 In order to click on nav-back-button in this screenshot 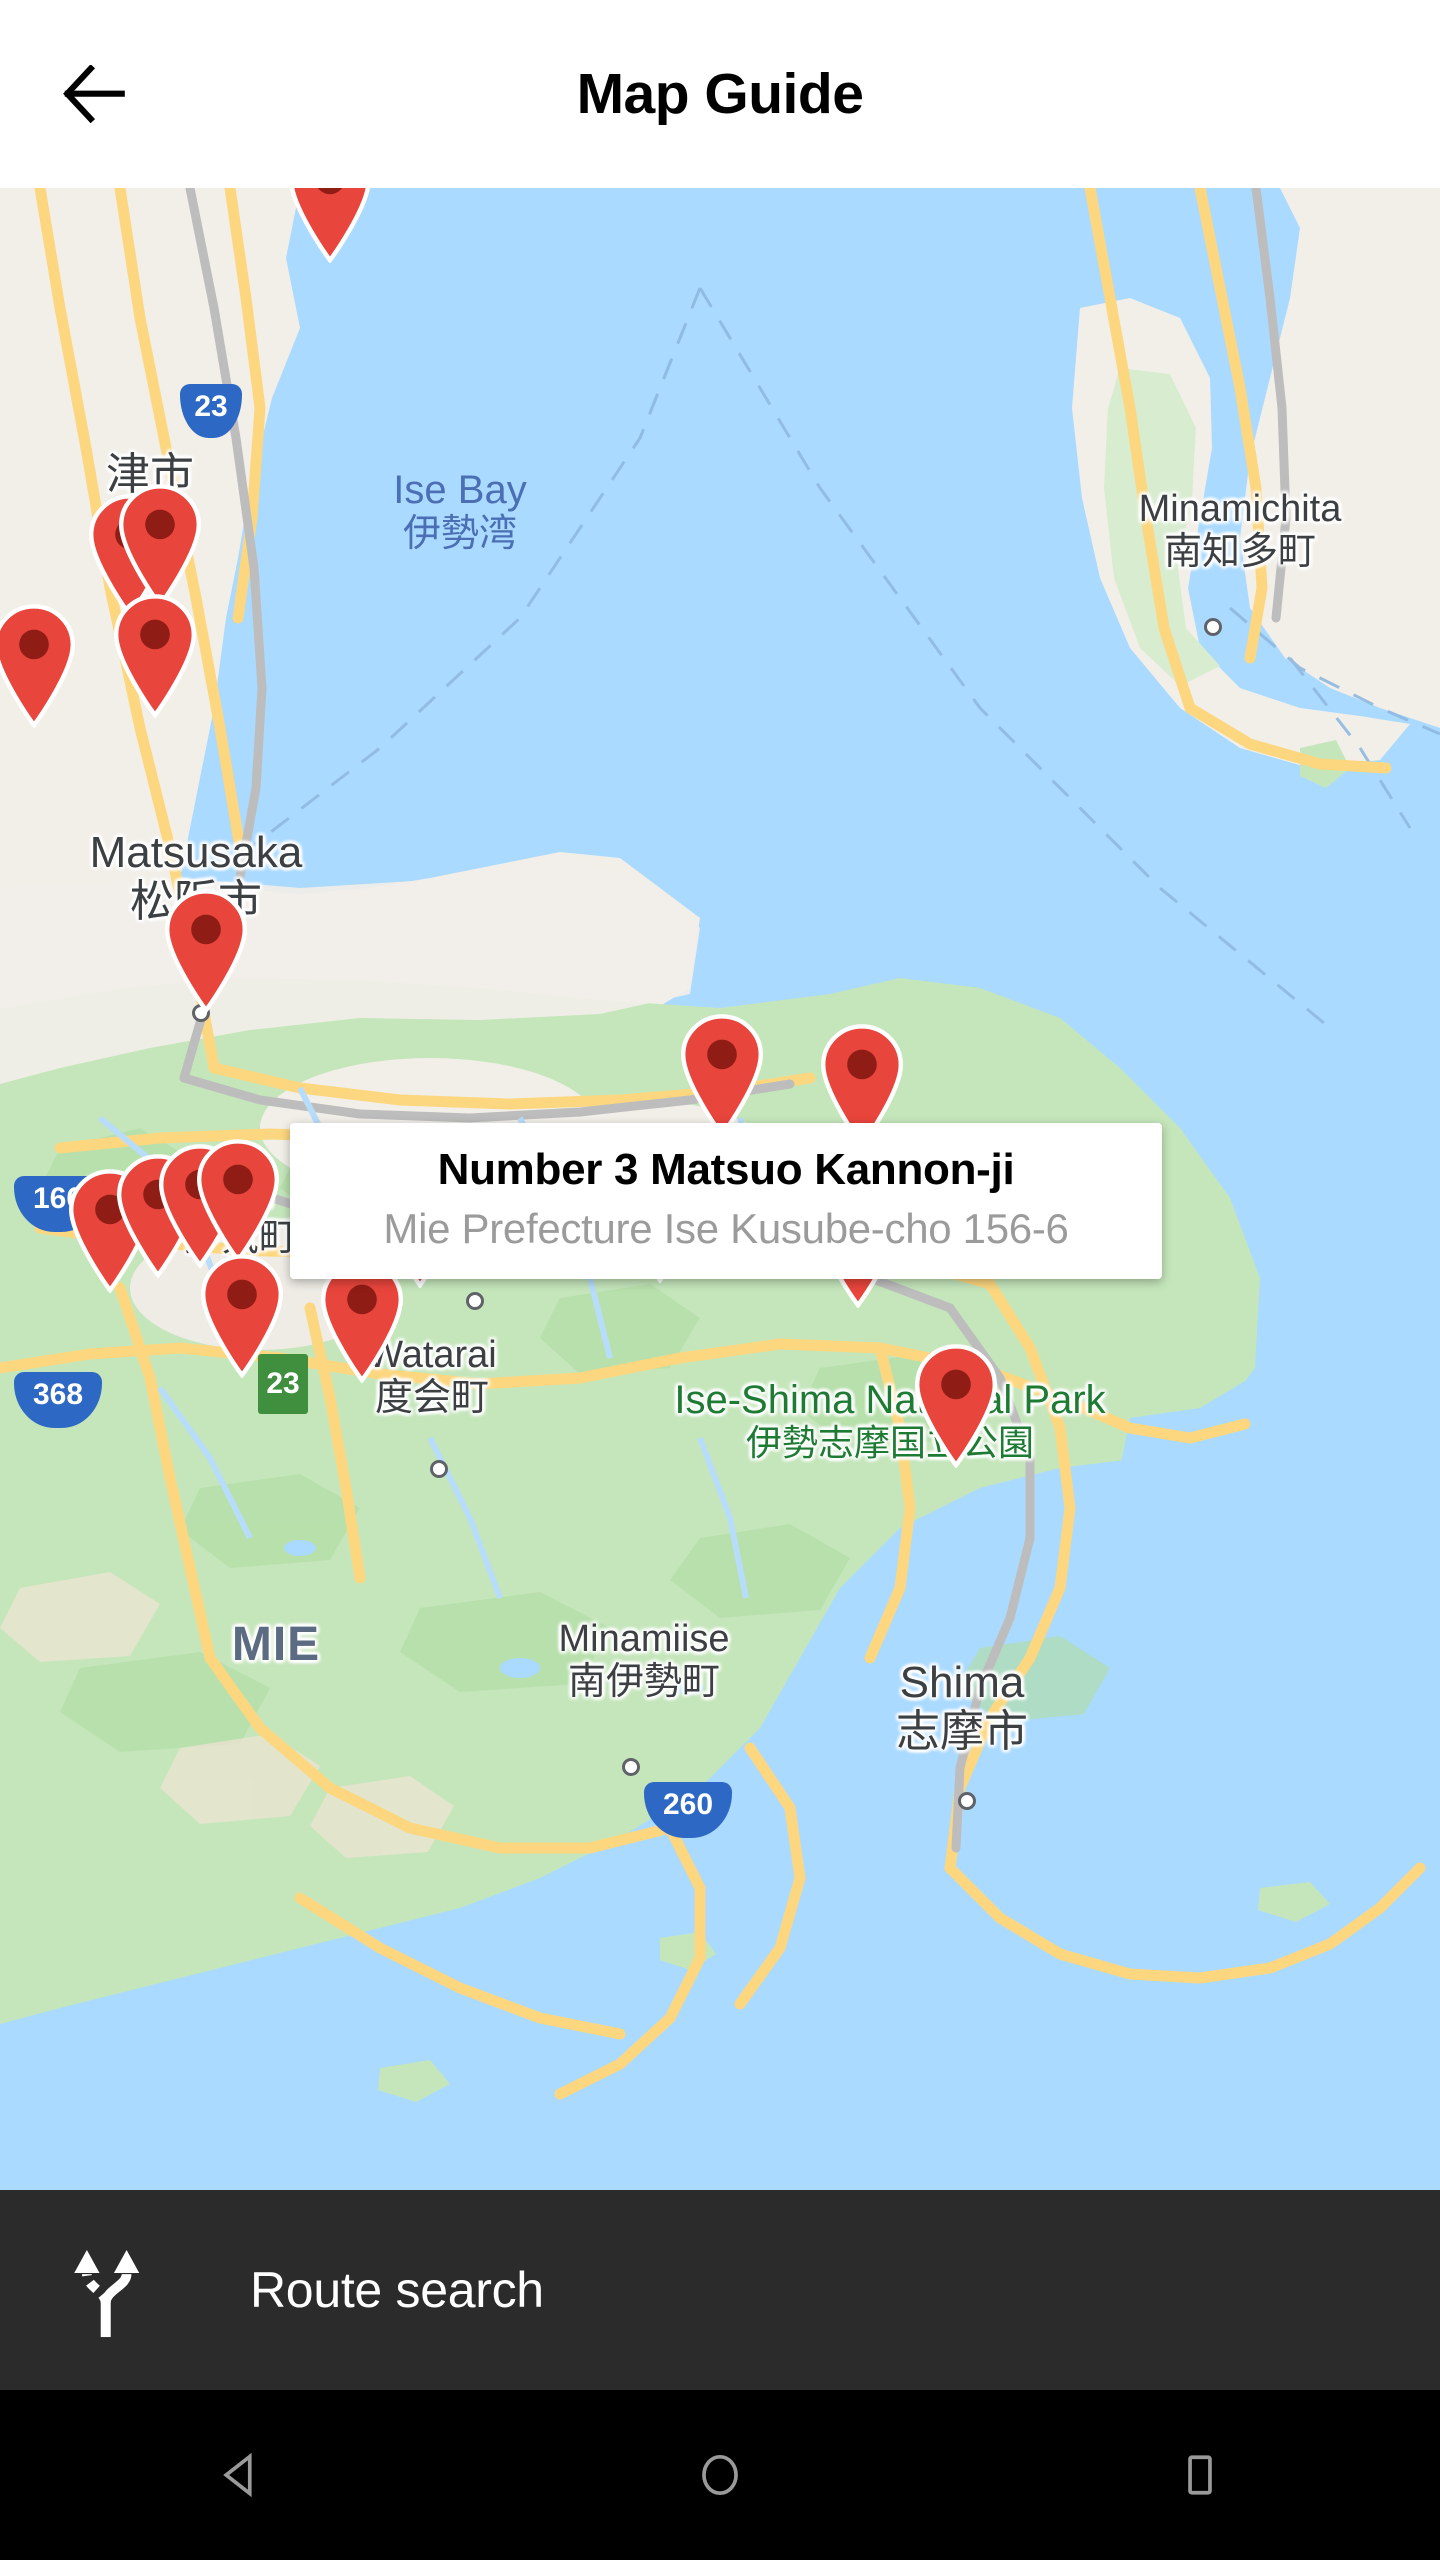, I will do `click(240, 2475)`.